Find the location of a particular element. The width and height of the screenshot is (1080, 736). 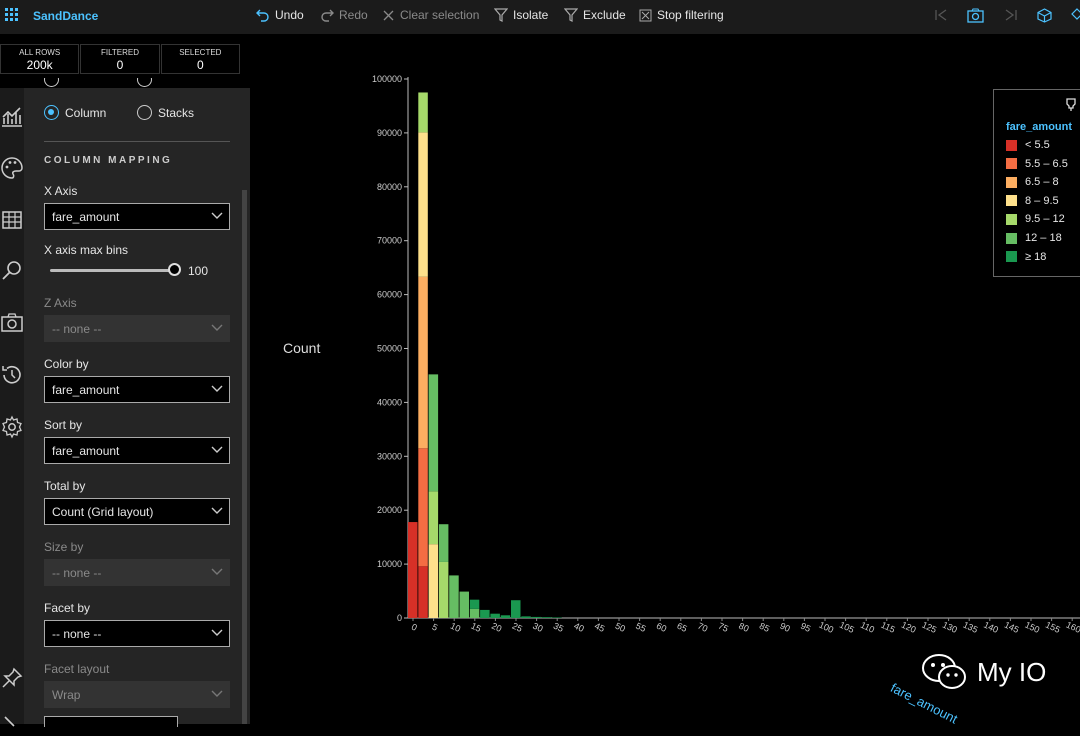

filter-icon is located at coordinates (501, 15).